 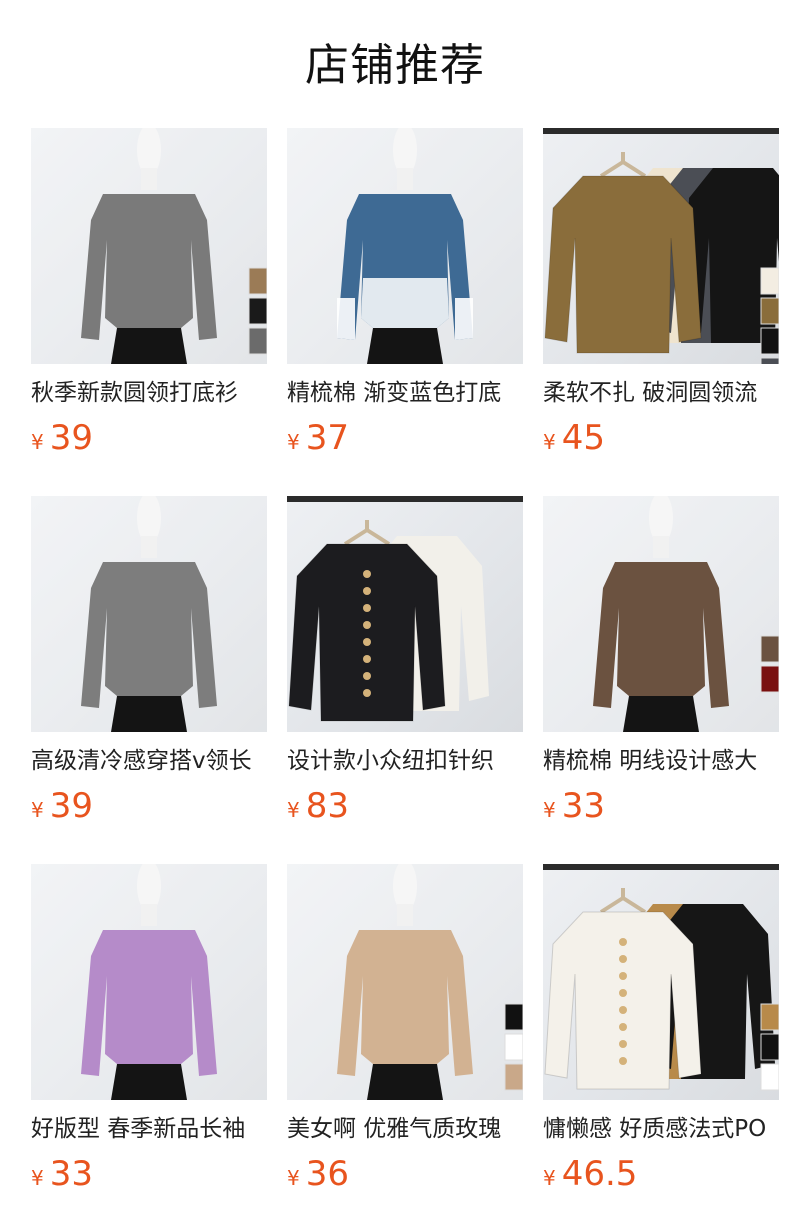 What do you see at coordinates (405, 761) in the screenshot?
I see `product-name: 设计款小众纽扣针织` at bounding box center [405, 761].